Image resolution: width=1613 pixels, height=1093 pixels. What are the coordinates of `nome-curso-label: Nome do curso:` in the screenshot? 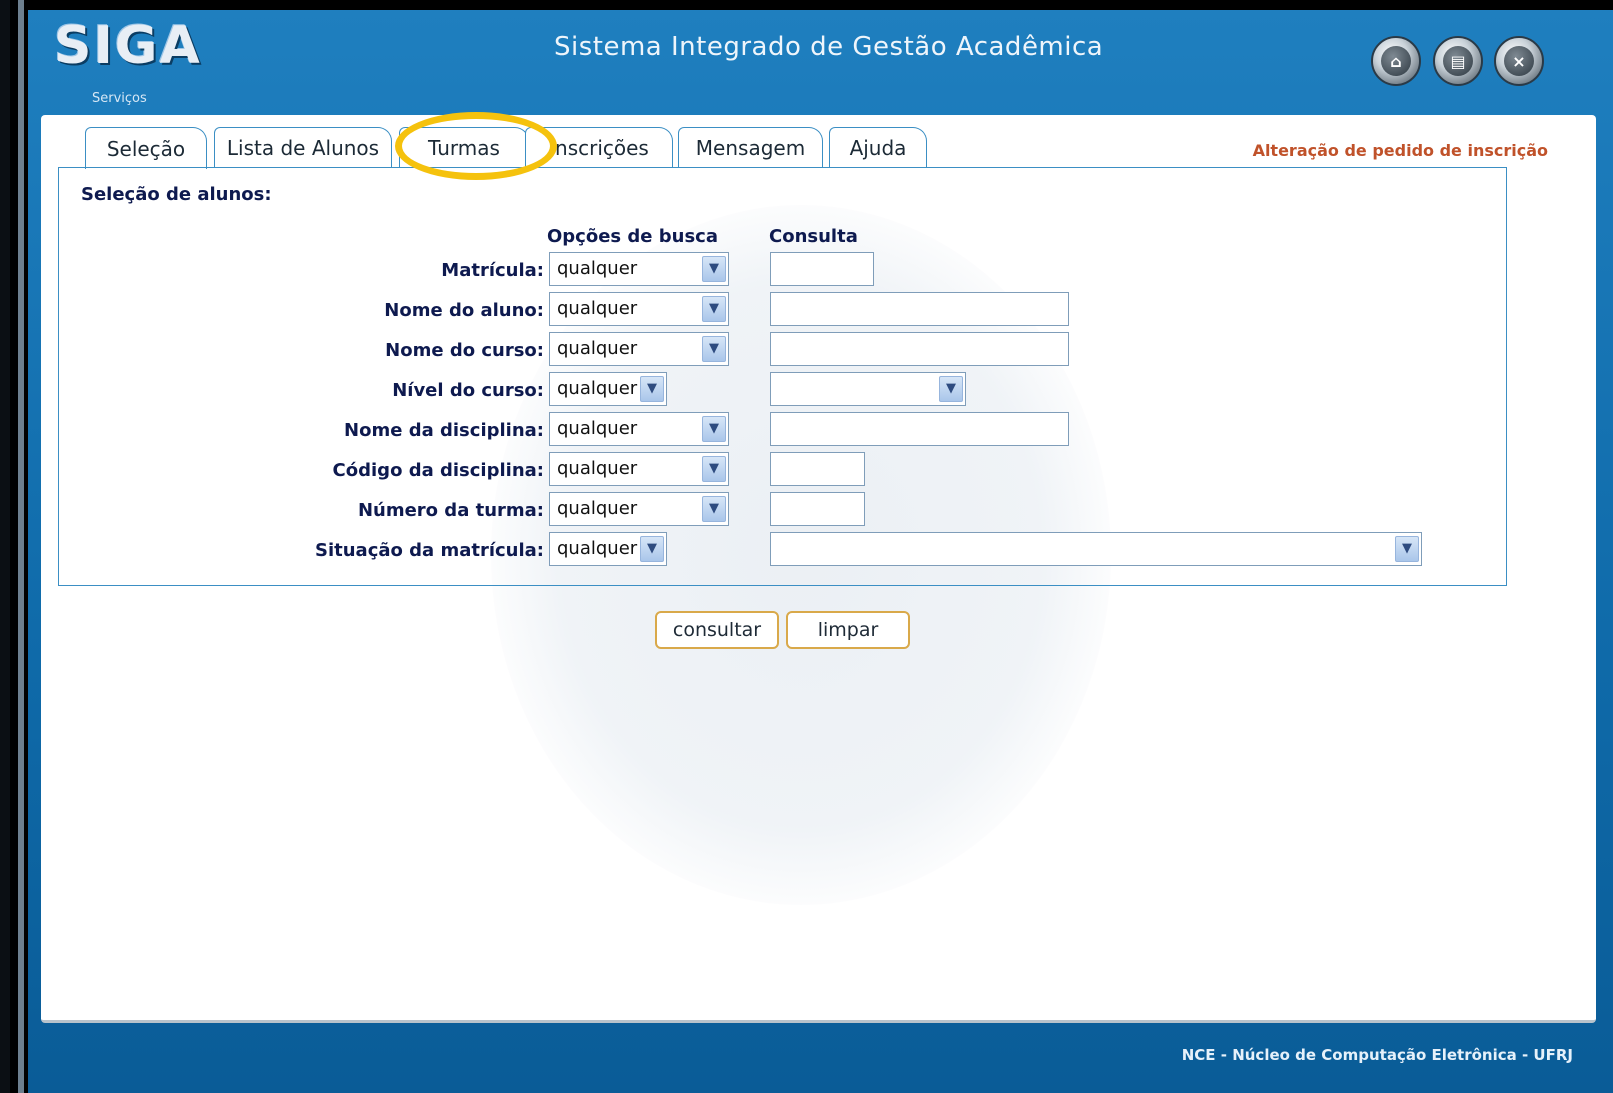 It's located at (464, 350).